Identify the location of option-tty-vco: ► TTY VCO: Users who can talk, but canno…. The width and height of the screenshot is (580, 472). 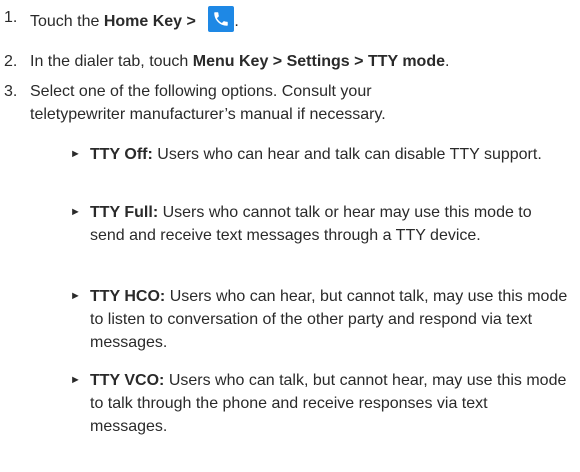
(319, 403).